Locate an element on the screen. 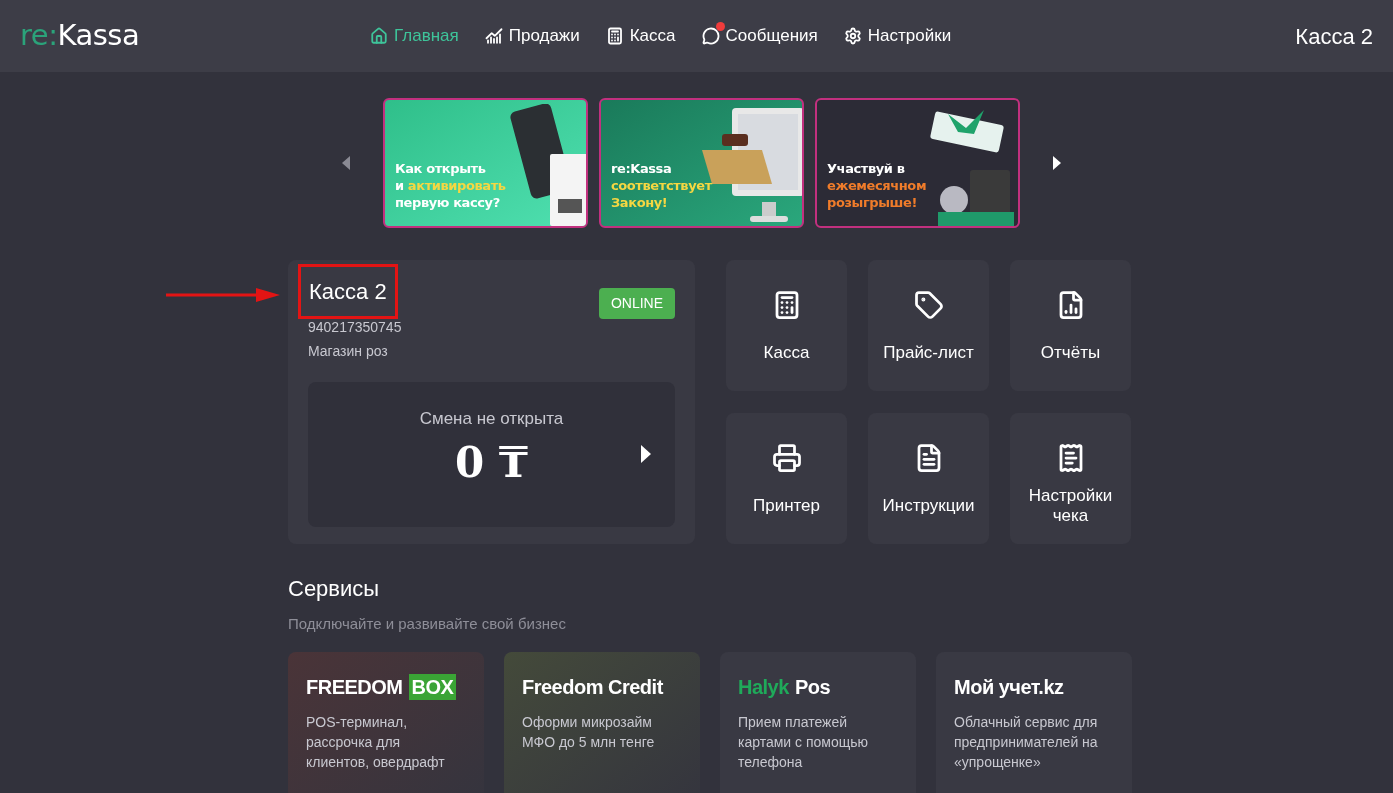  status-badge: ONLINE is located at coordinates (636, 303).